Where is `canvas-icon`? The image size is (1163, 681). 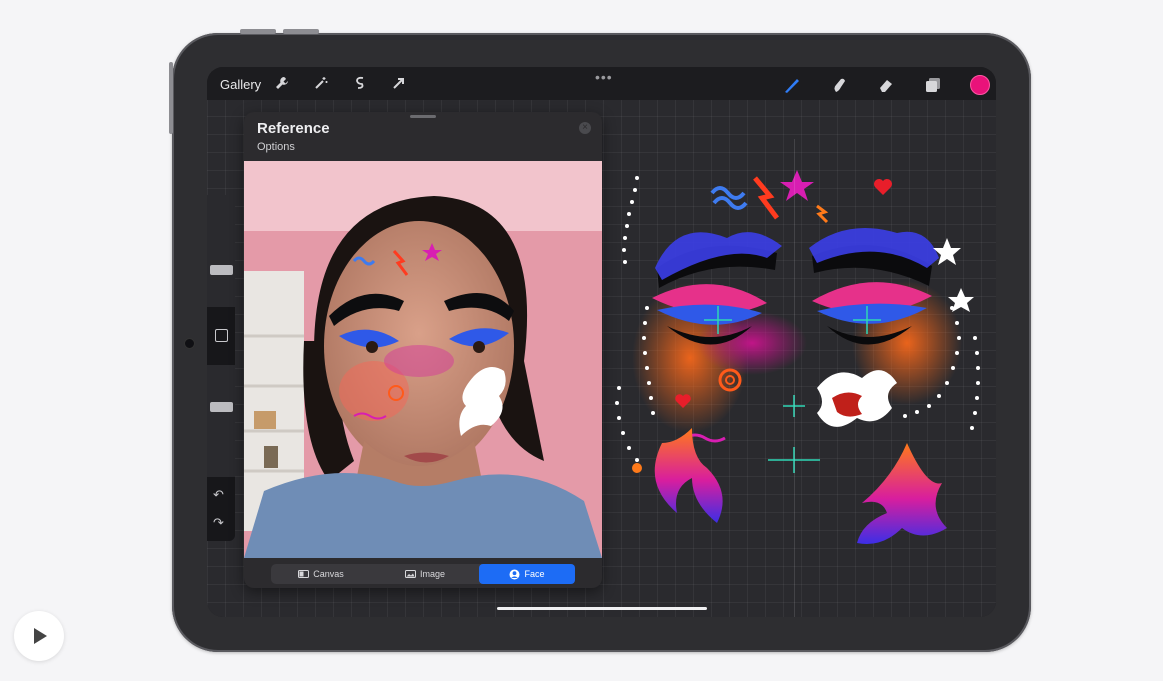 canvas-icon is located at coordinates (304, 571).